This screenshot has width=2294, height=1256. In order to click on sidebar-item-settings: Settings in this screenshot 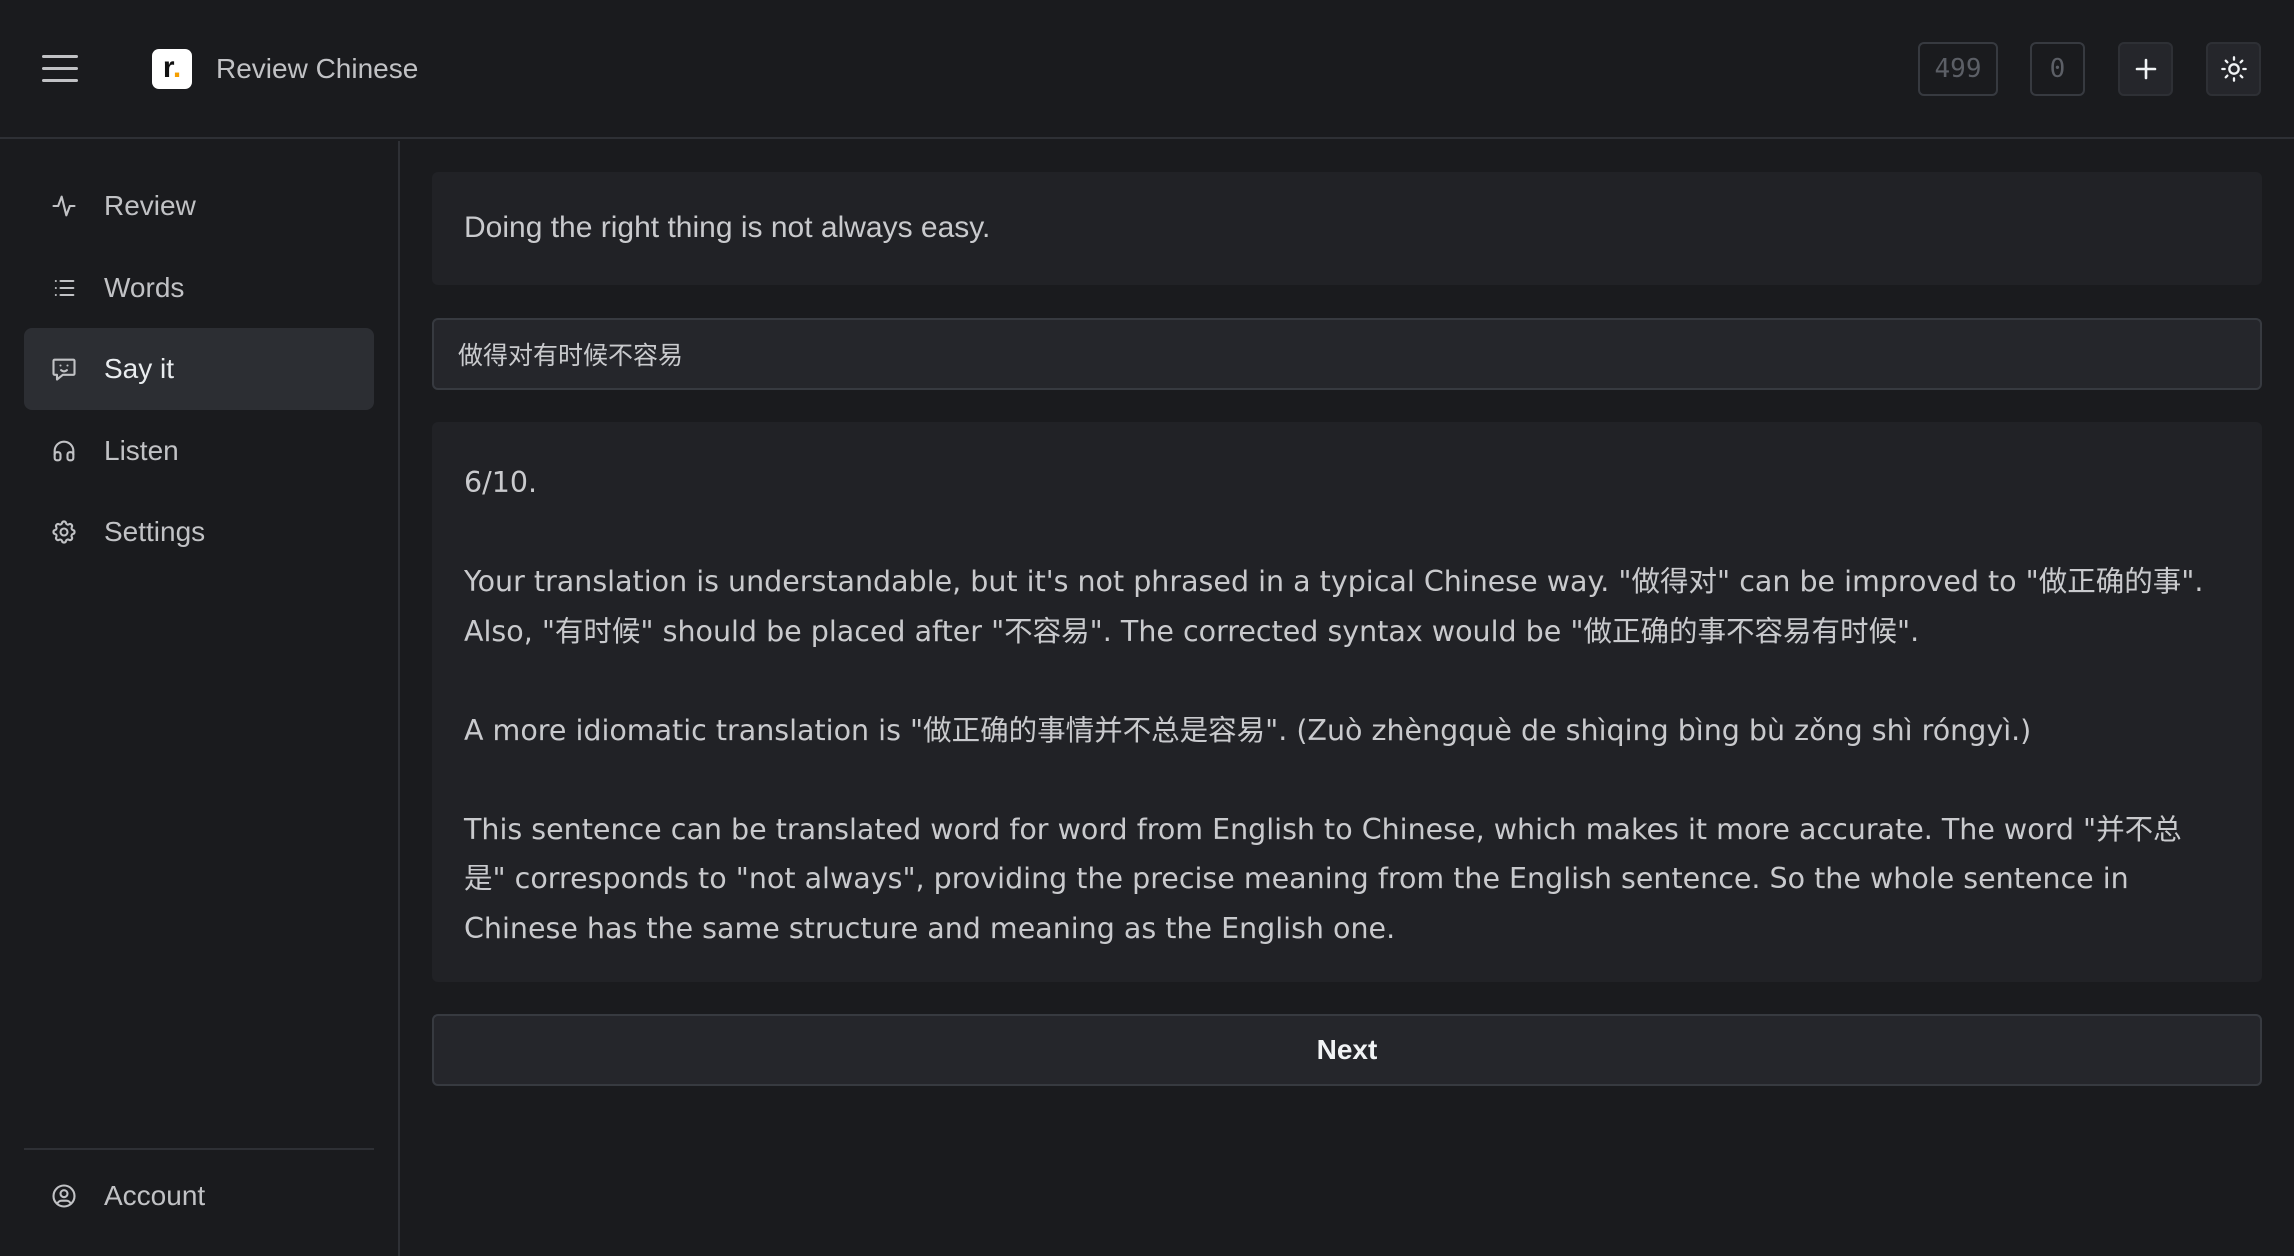, I will do `click(199, 532)`.